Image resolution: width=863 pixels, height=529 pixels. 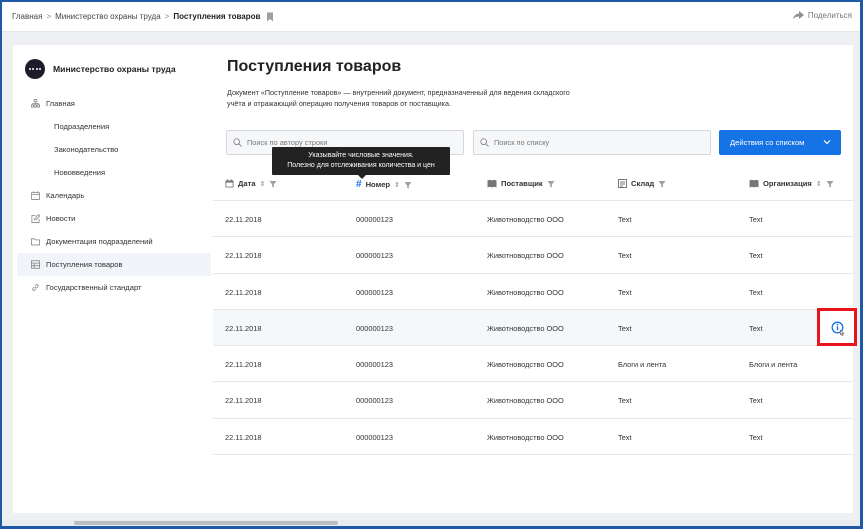 I want to click on org-logo-icon, so click(x=35, y=69).